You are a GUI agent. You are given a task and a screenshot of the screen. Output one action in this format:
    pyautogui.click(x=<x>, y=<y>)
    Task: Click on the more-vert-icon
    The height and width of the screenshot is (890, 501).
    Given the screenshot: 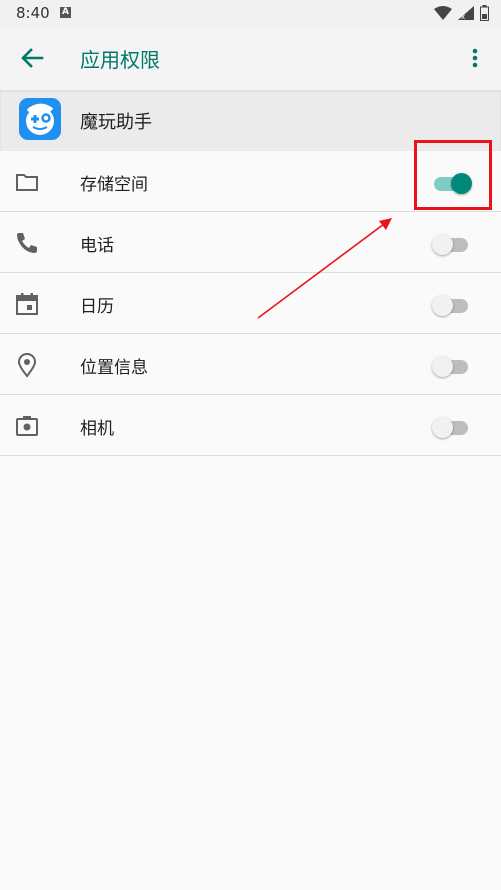 What is the action you would take?
    pyautogui.click(x=475, y=58)
    